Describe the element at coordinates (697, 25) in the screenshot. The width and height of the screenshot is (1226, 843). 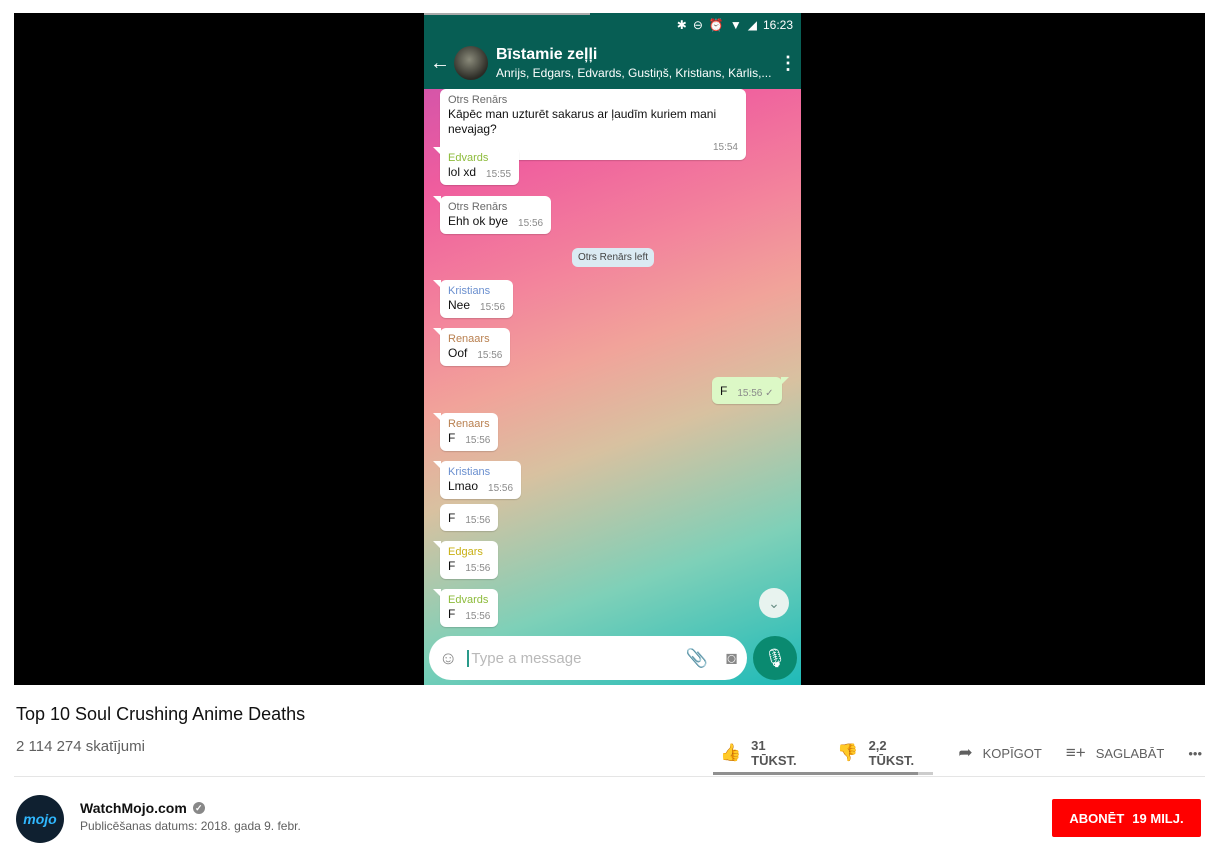
I see `dnd-icon: ⊖` at that location.